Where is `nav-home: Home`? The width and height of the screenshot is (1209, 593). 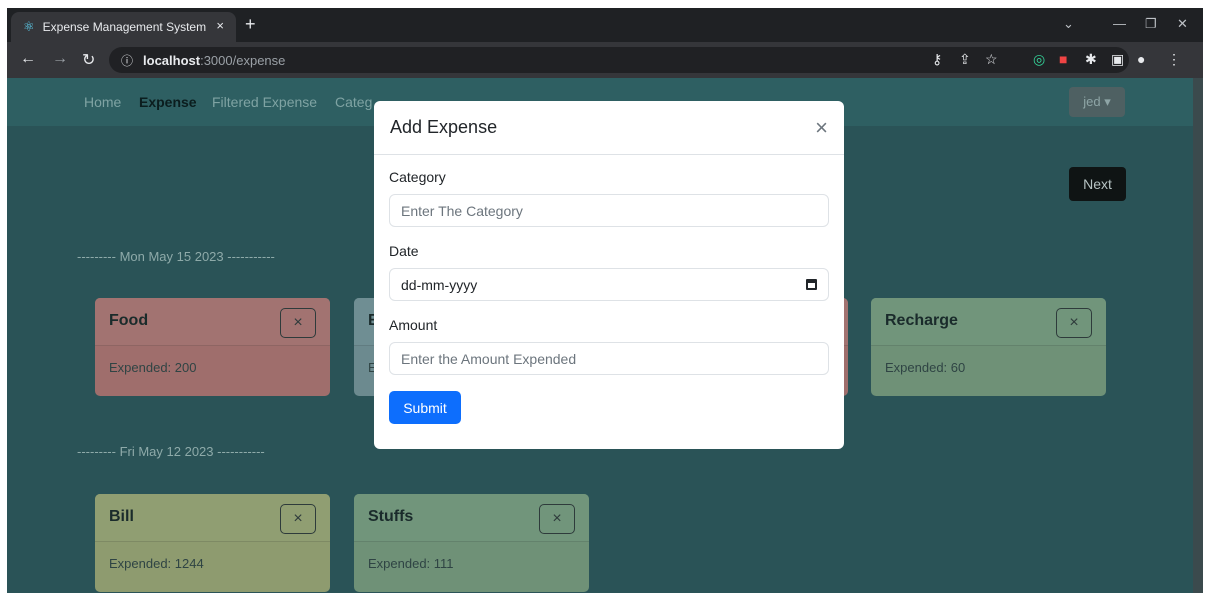 nav-home: Home is located at coordinates (102, 102).